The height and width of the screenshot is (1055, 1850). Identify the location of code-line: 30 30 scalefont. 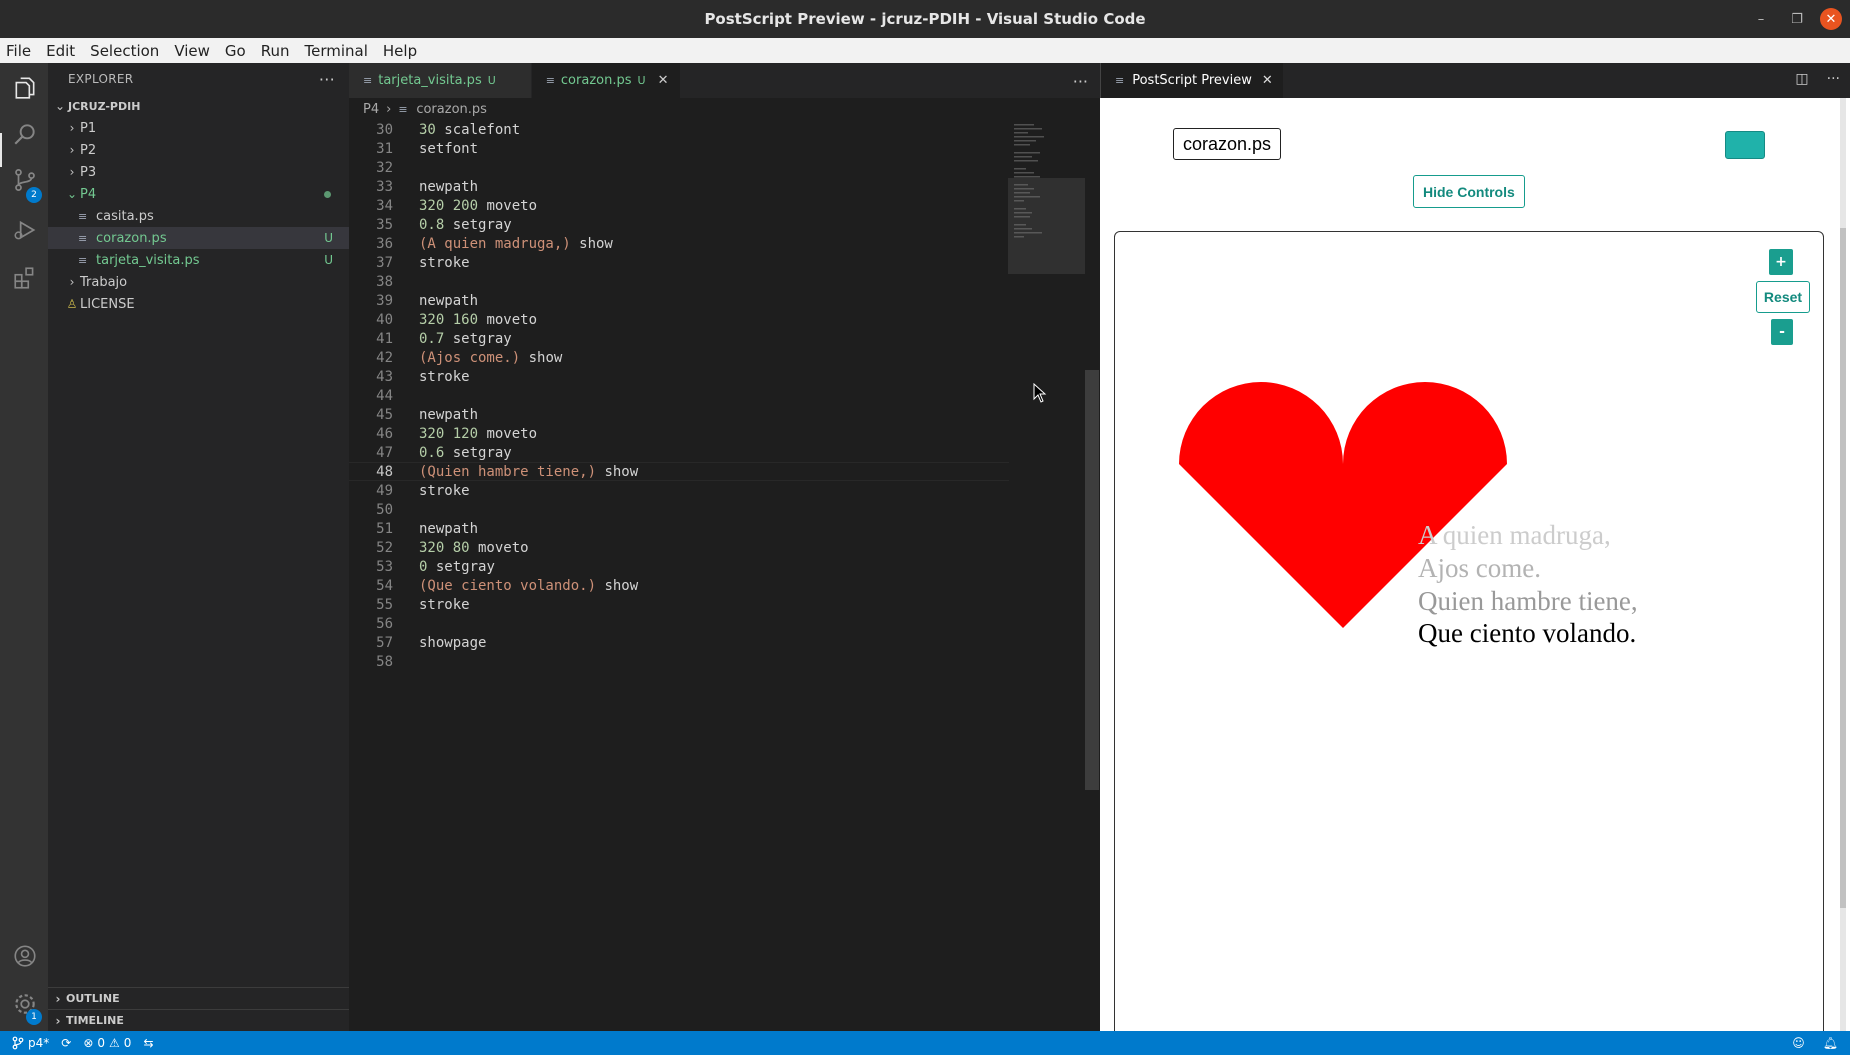
(679, 129).